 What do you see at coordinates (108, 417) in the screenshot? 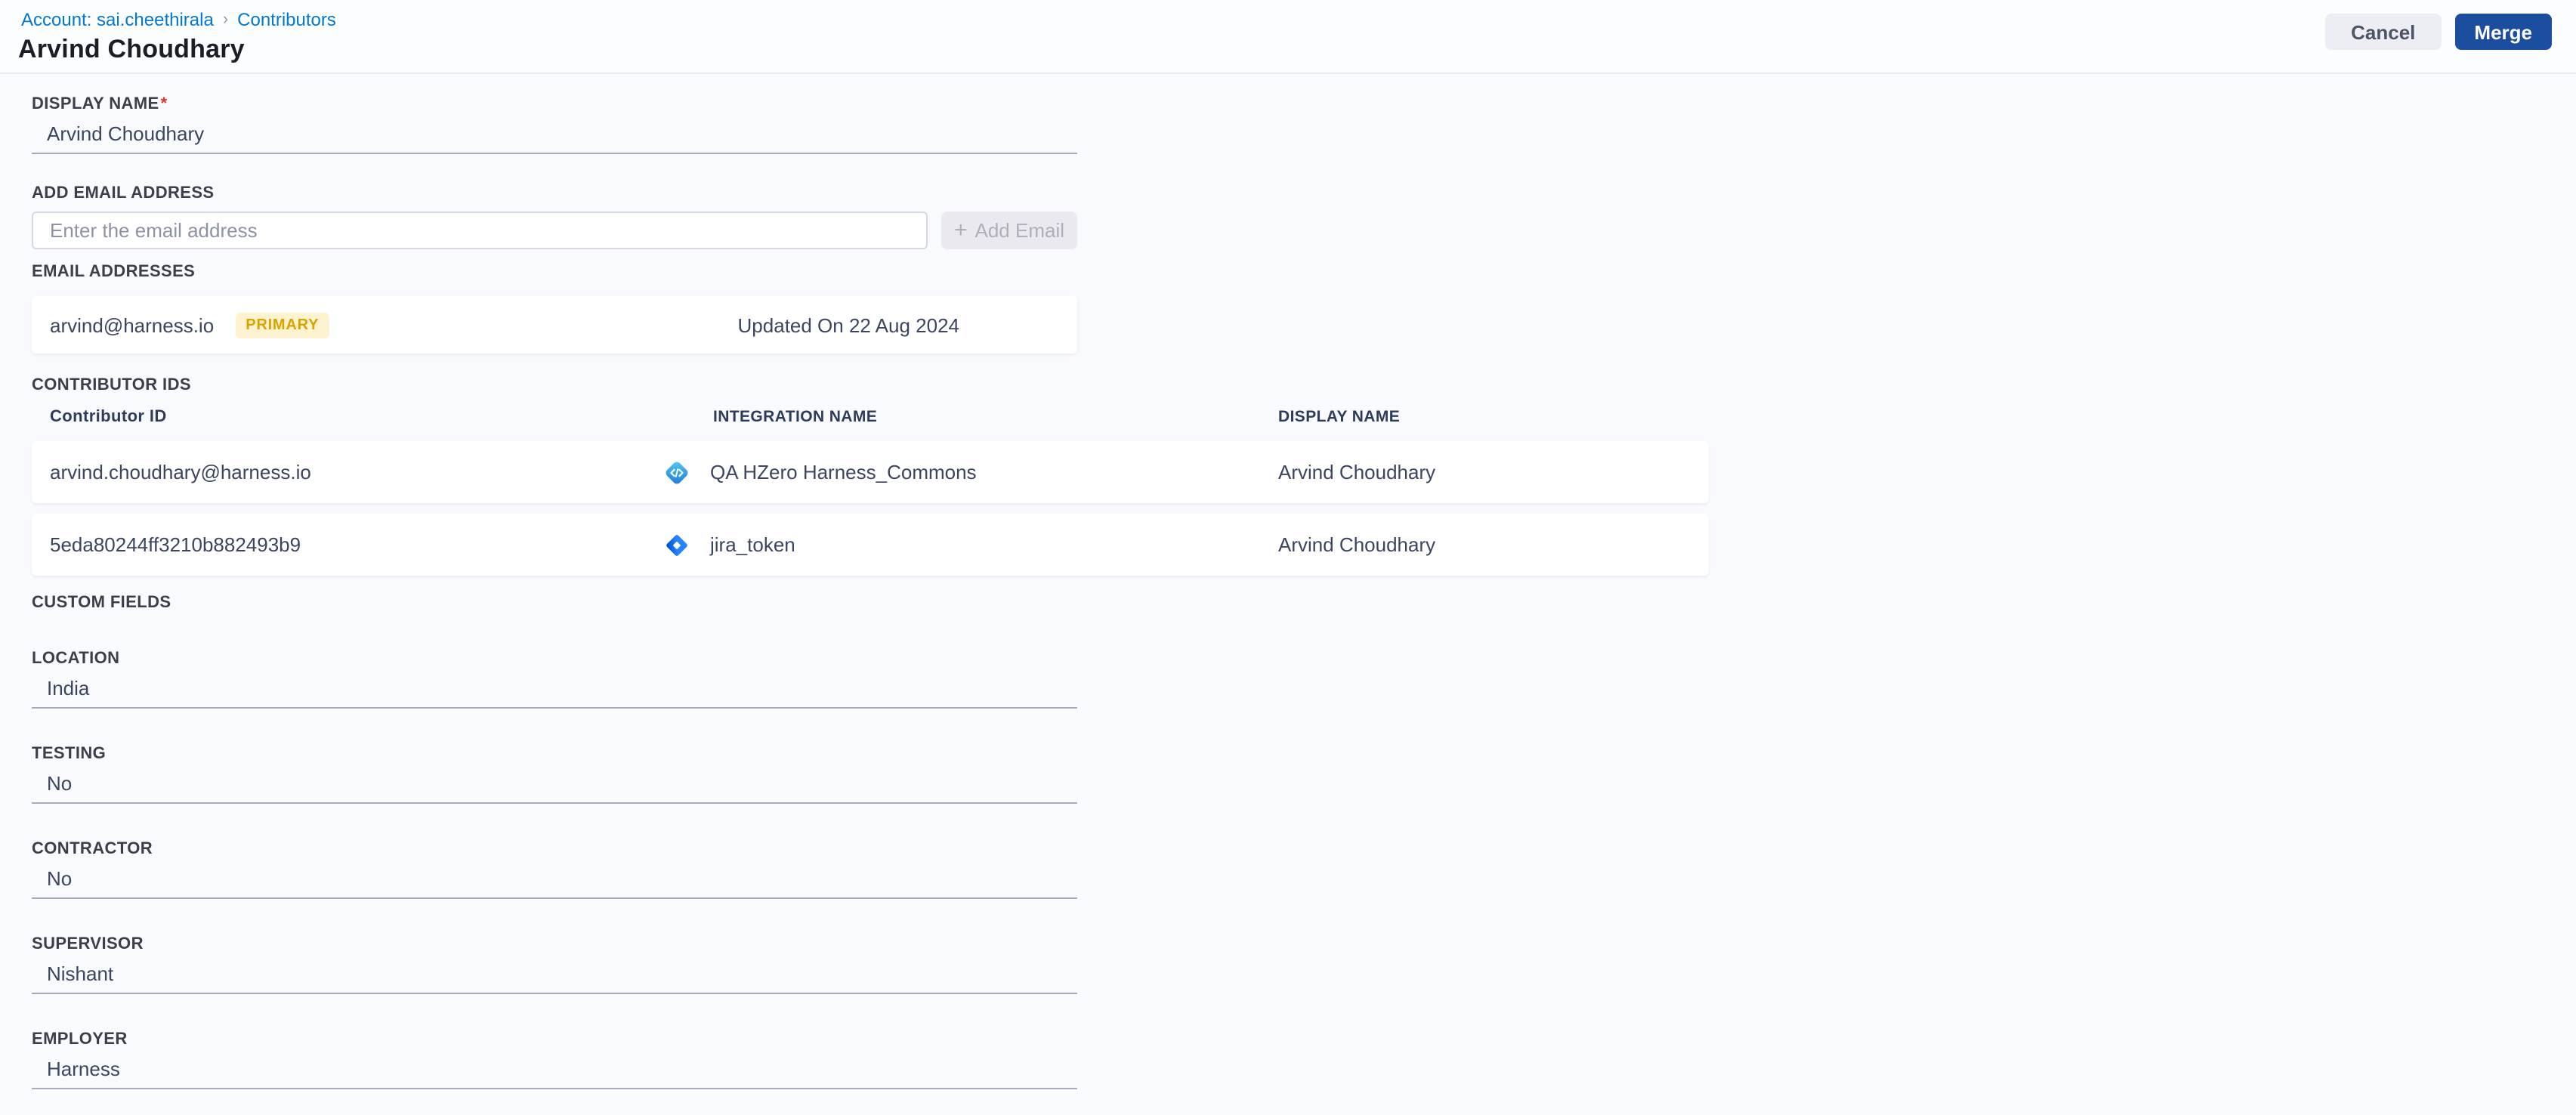
I see `col-header-contributor-id: Contributor ID` at bounding box center [108, 417].